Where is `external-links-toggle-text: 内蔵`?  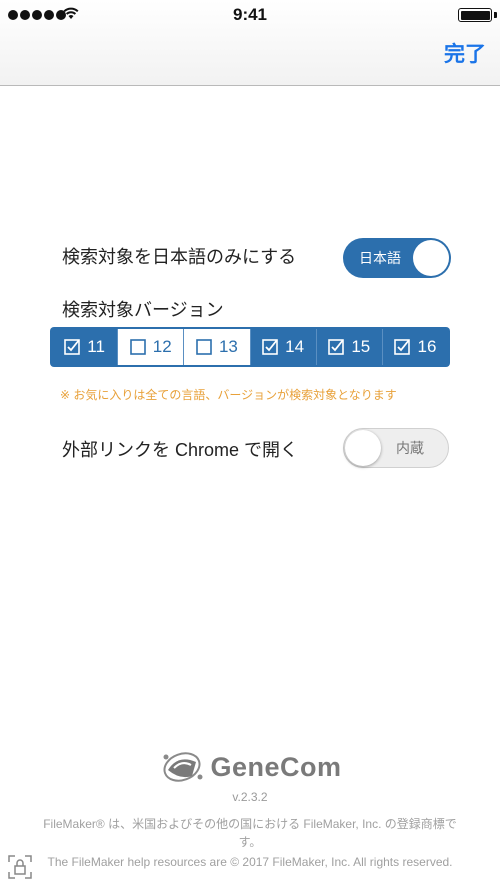
external-links-toggle-text: 内蔵 is located at coordinates (410, 448).